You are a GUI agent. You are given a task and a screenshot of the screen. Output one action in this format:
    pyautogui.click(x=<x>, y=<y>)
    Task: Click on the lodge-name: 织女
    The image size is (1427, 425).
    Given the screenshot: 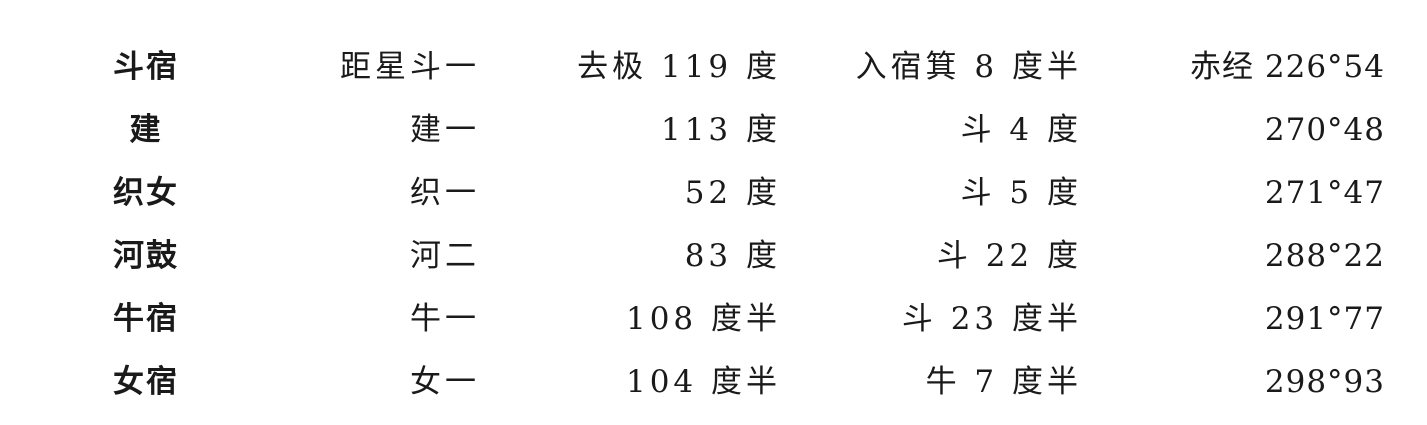 What is the action you would take?
    pyautogui.click(x=146, y=193)
    